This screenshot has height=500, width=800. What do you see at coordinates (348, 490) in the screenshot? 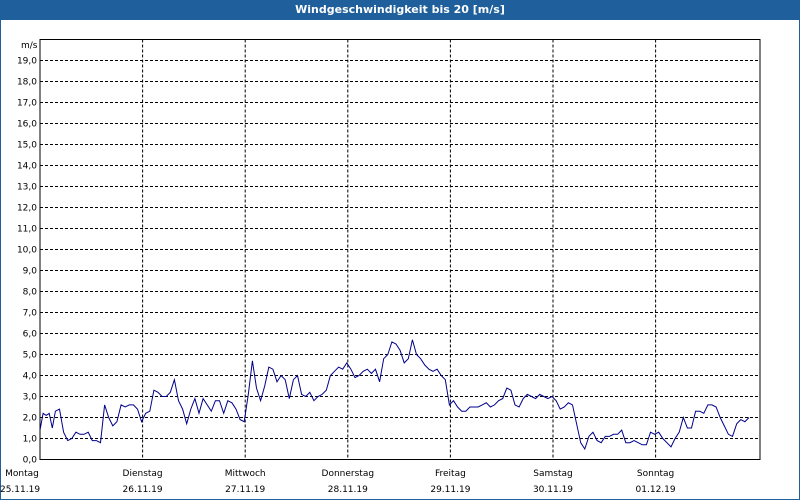
I see `x-tick-date-label: 28.11.19` at bounding box center [348, 490].